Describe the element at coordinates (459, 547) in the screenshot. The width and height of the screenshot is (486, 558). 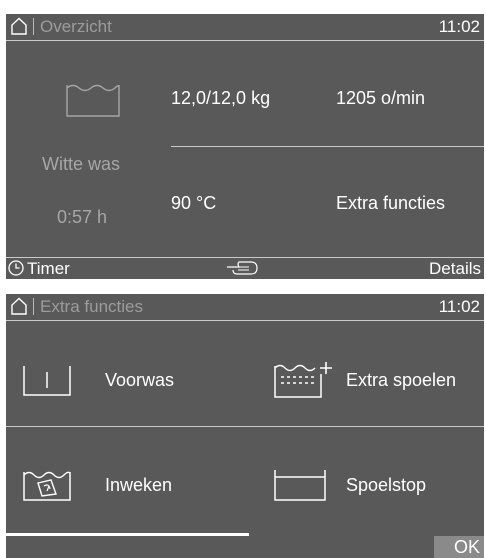
I see `ok-button: OK` at that location.